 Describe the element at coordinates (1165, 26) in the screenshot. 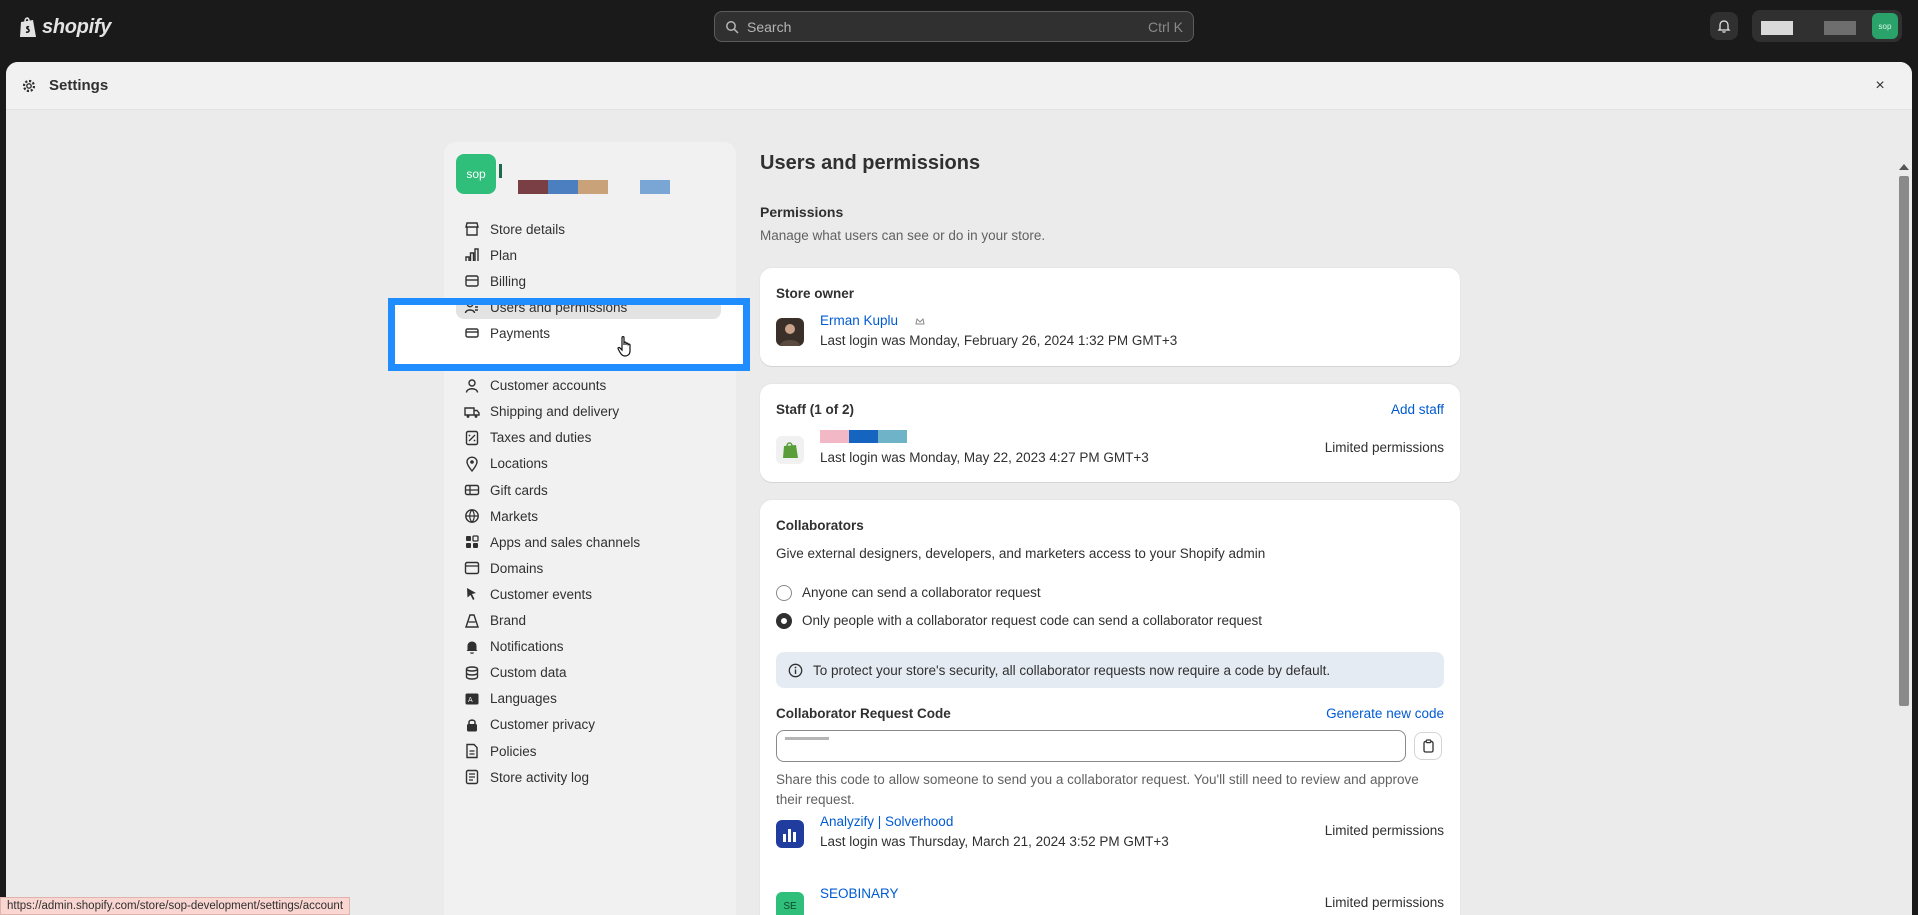

I see `search-shortcut: Ctrl K` at that location.